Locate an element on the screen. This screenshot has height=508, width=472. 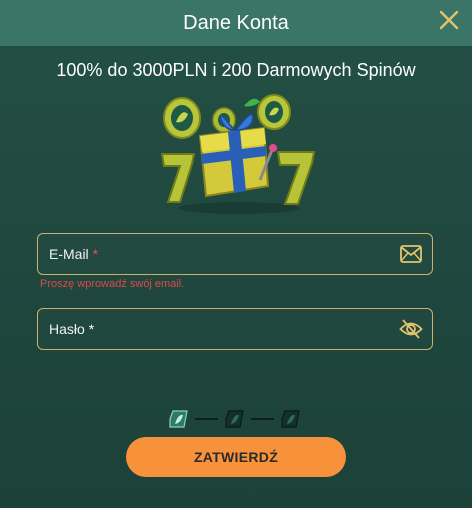
step-1-icon is located at coordinates (178, 419).